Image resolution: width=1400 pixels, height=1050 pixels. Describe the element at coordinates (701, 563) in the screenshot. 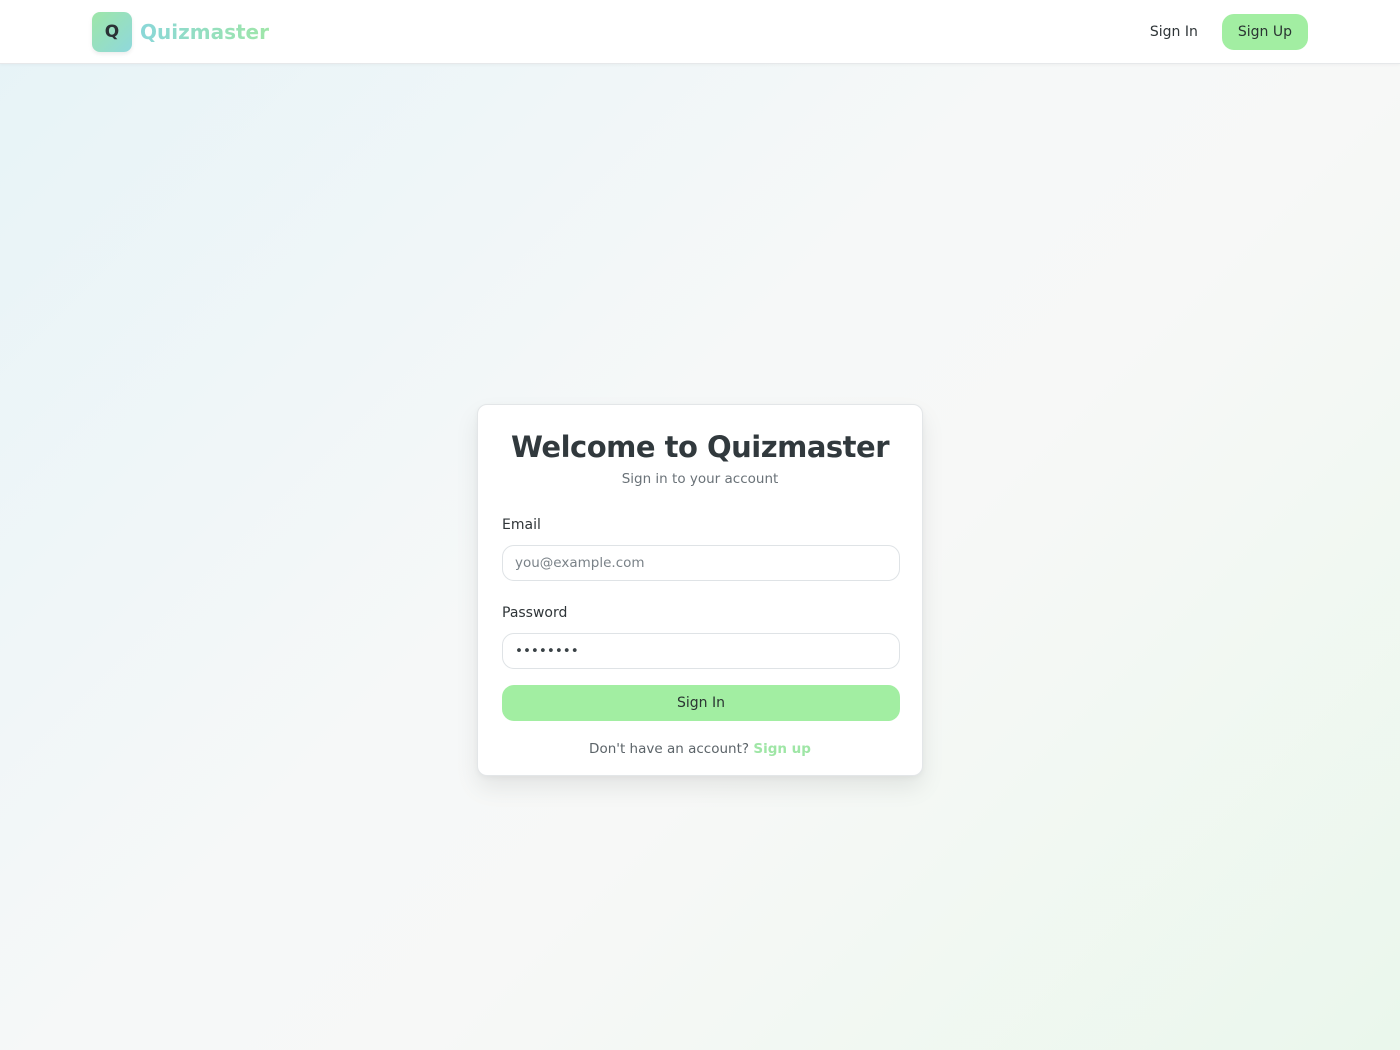

I see `email-field` at that location.